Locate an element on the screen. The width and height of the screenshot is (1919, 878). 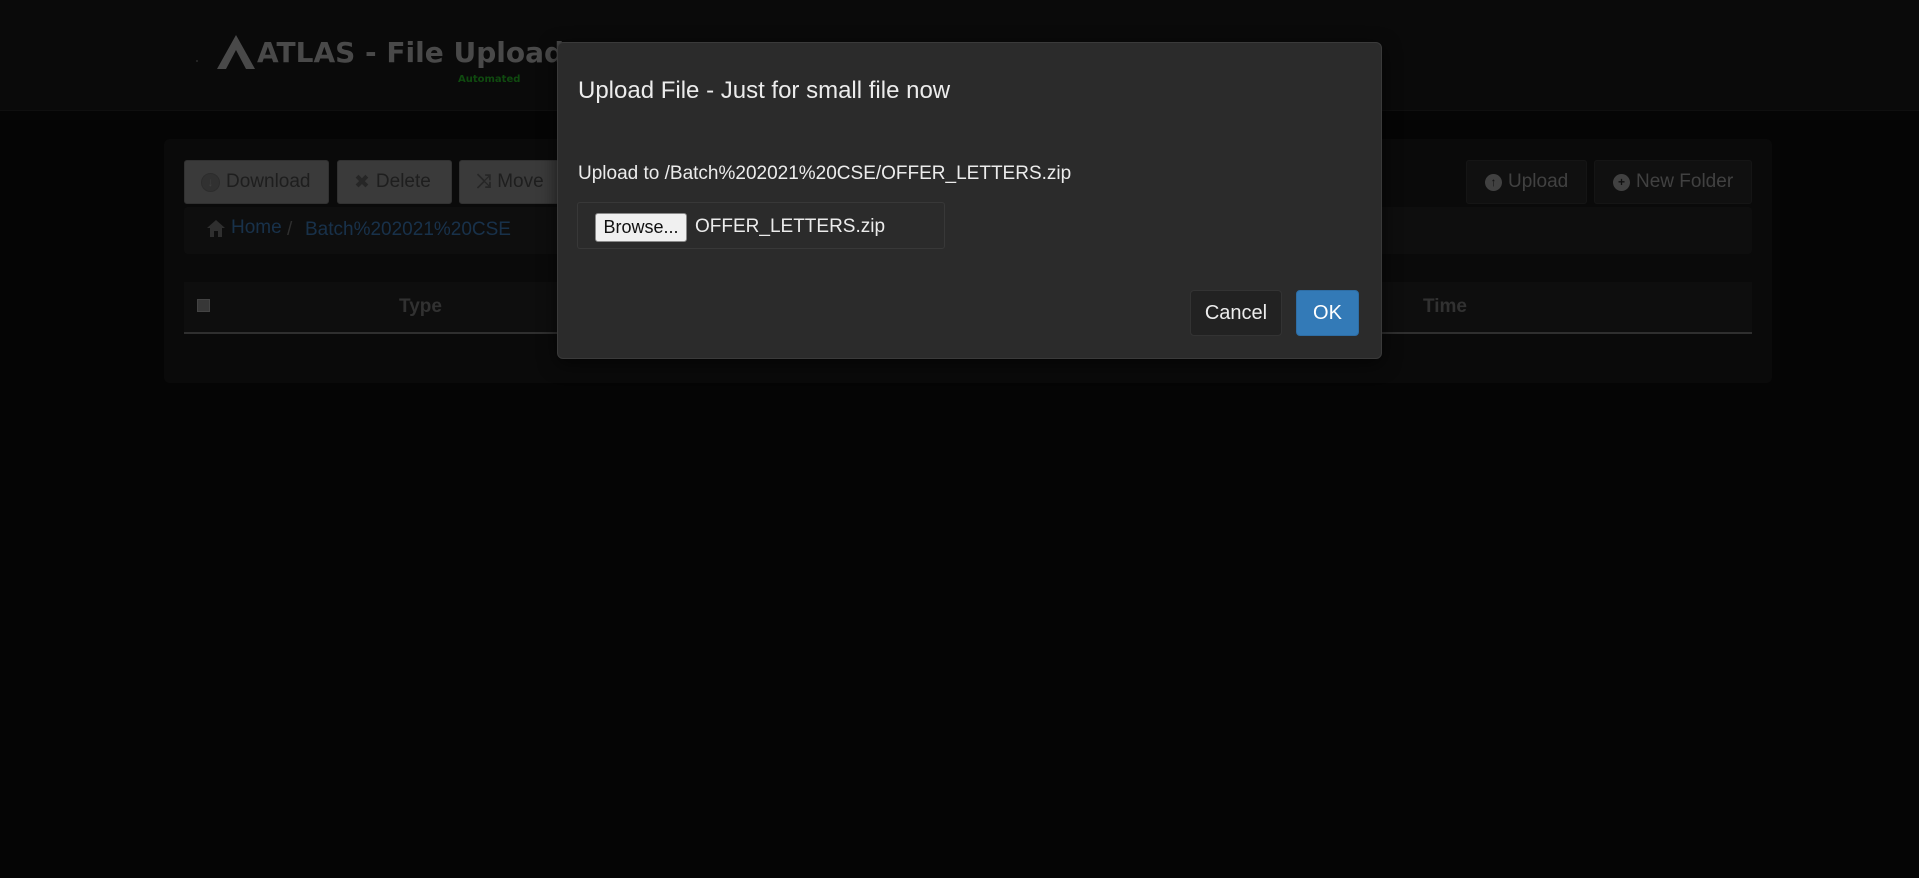
selected-file-name: OFFER_LETTERS.zip is located at coordinates (790, 226).